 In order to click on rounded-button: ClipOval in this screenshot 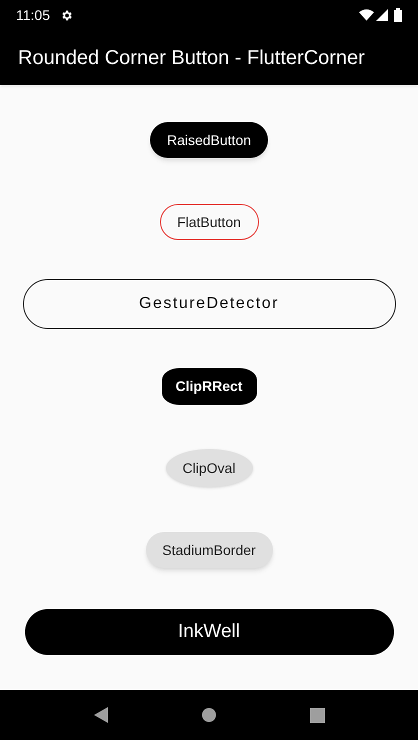, I will do `click(209, 468)`.